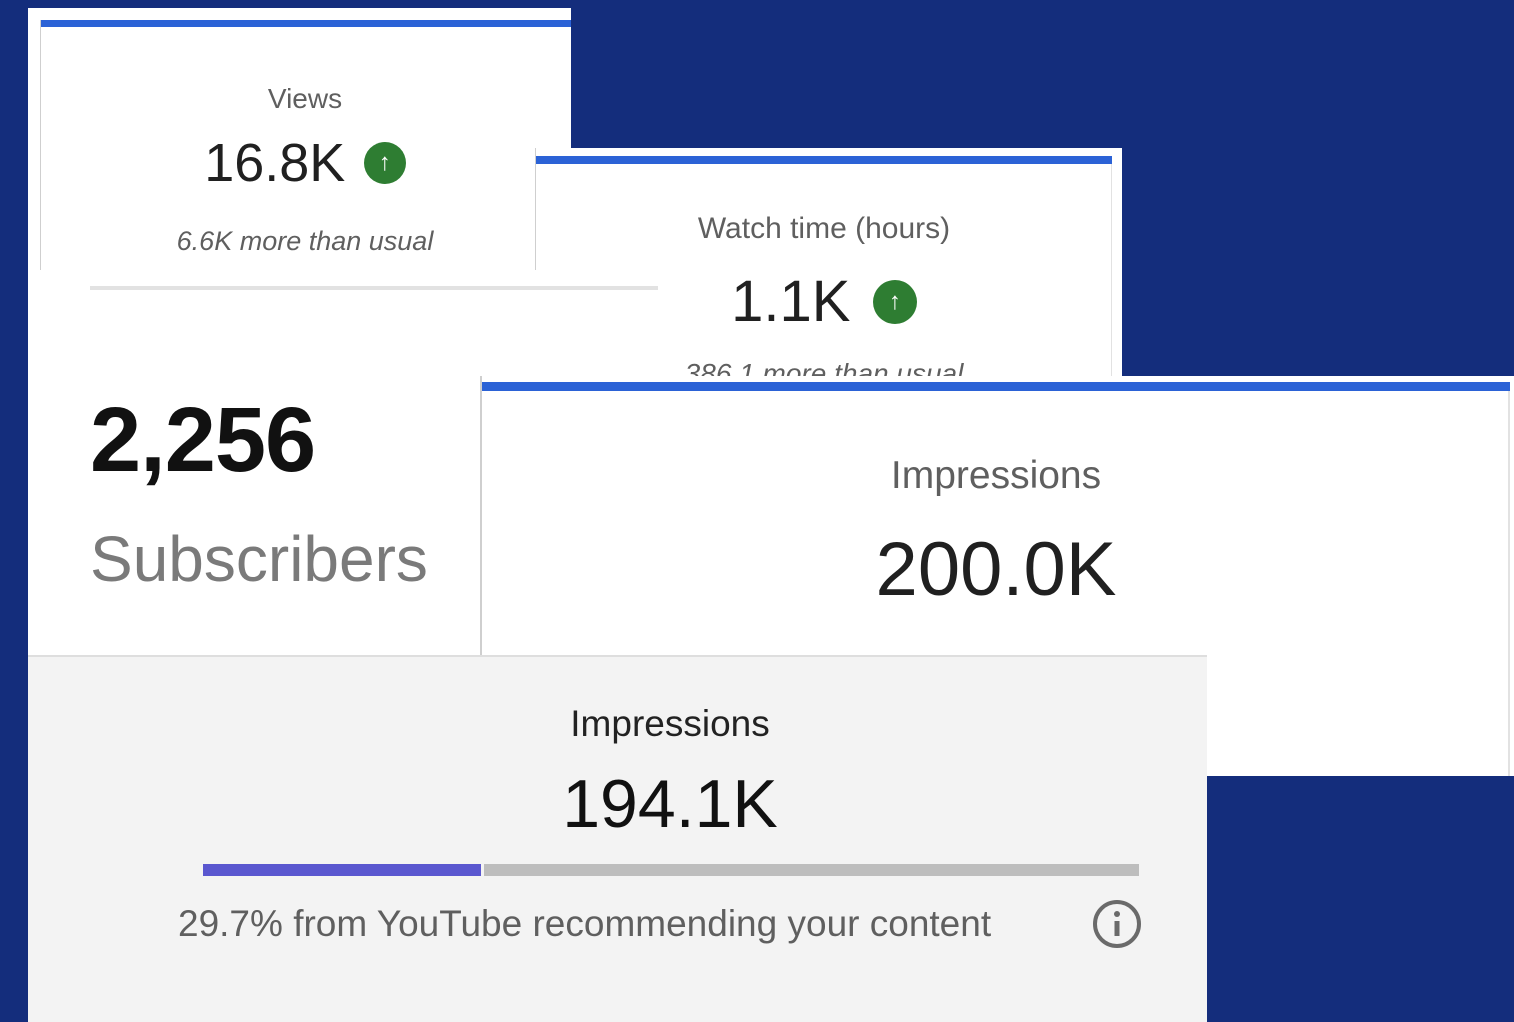 Image resolution: width=1514 pixels, height=1022 pixels. What do you see at coordinates (824, 228) in the screenshot?
I see `watch-time-label: Watch time (hours)` at bounding box center [824, 228].